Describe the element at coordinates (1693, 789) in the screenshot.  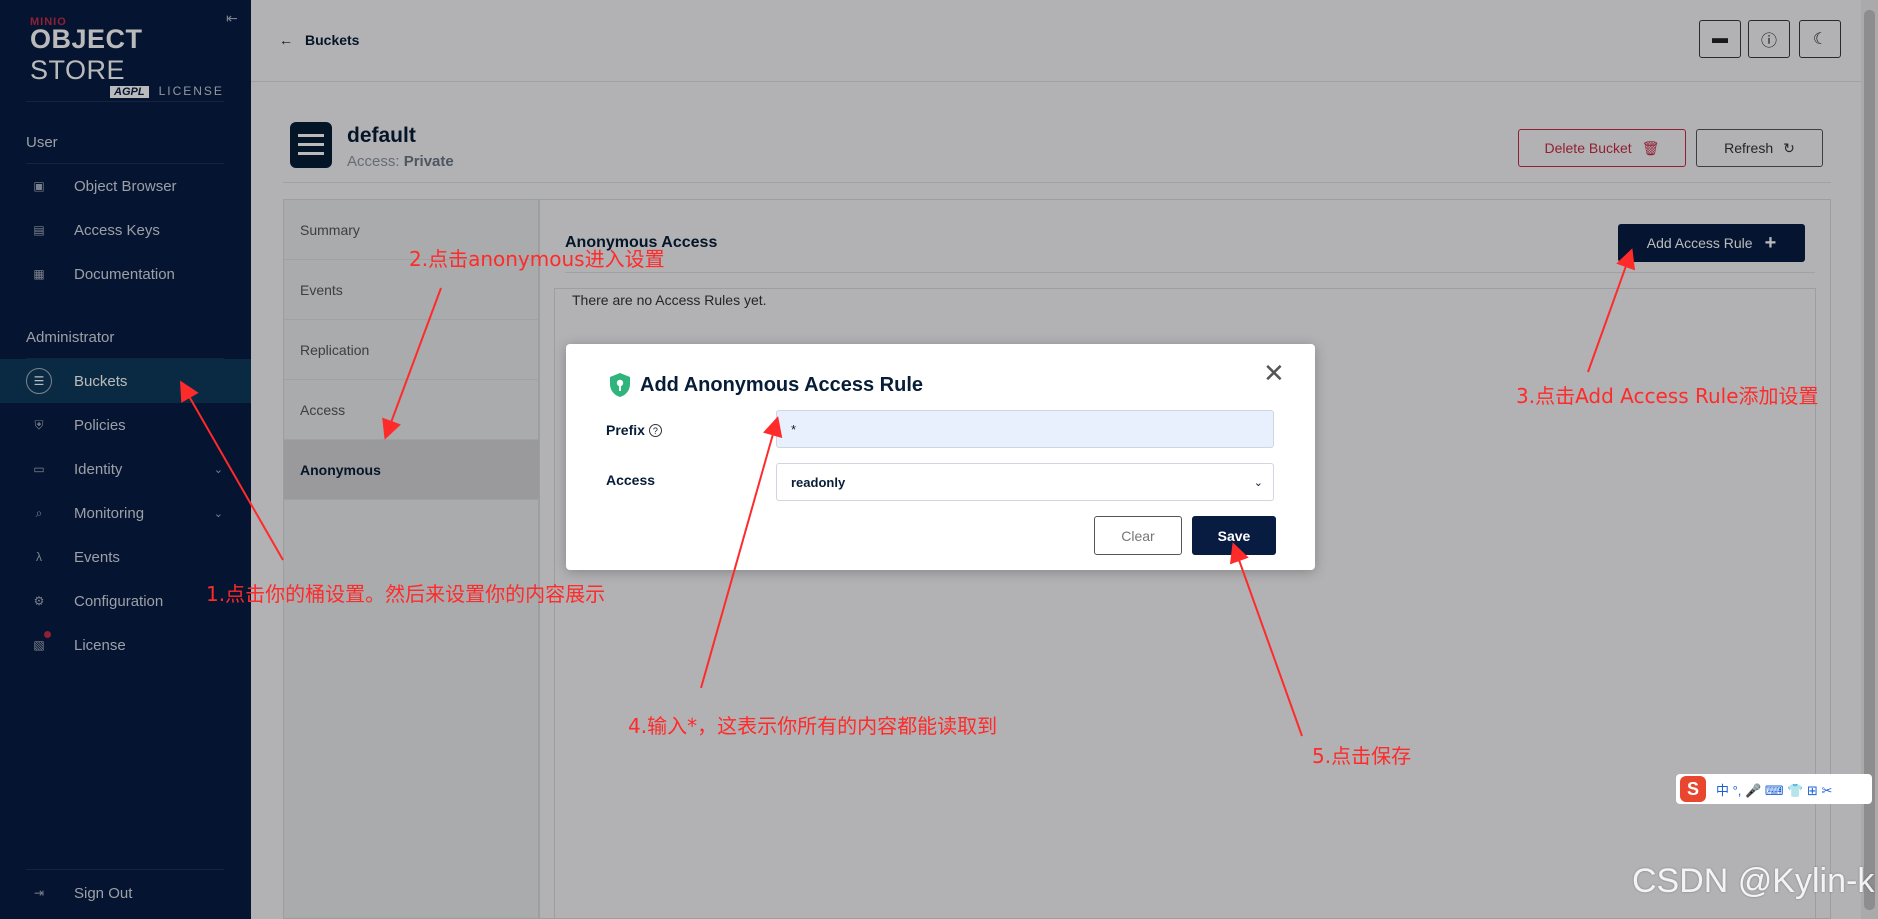
I see `sogou-logo-icon: S` at that location.